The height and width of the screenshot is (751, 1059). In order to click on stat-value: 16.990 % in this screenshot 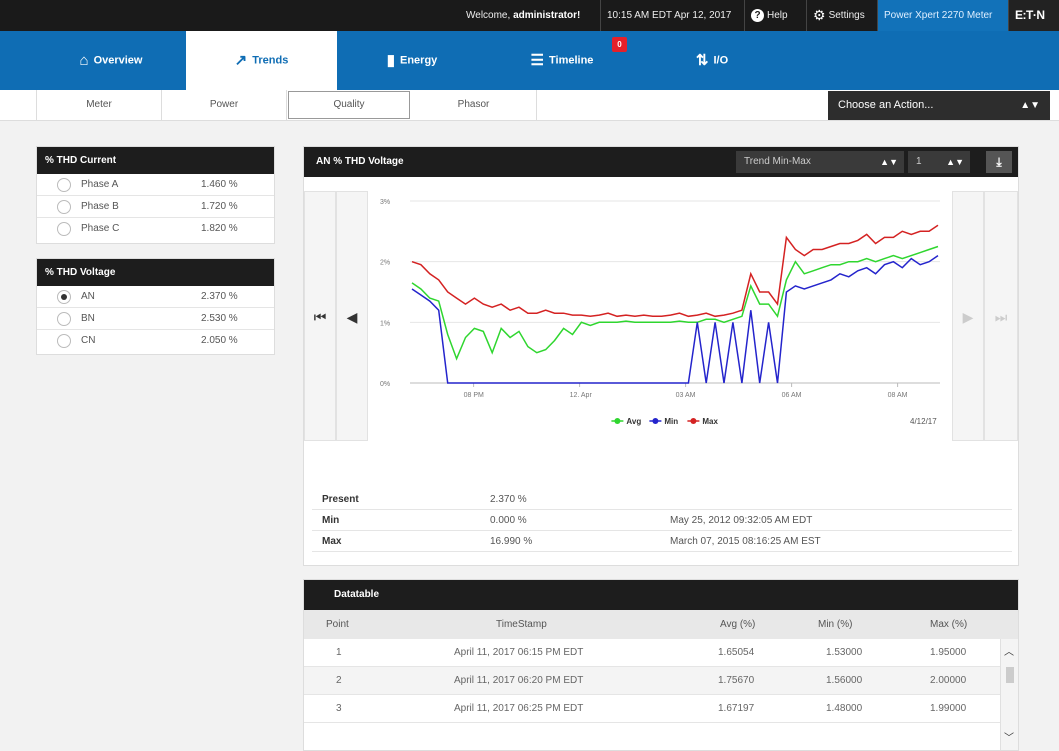, I will do `click(511, 541)`.